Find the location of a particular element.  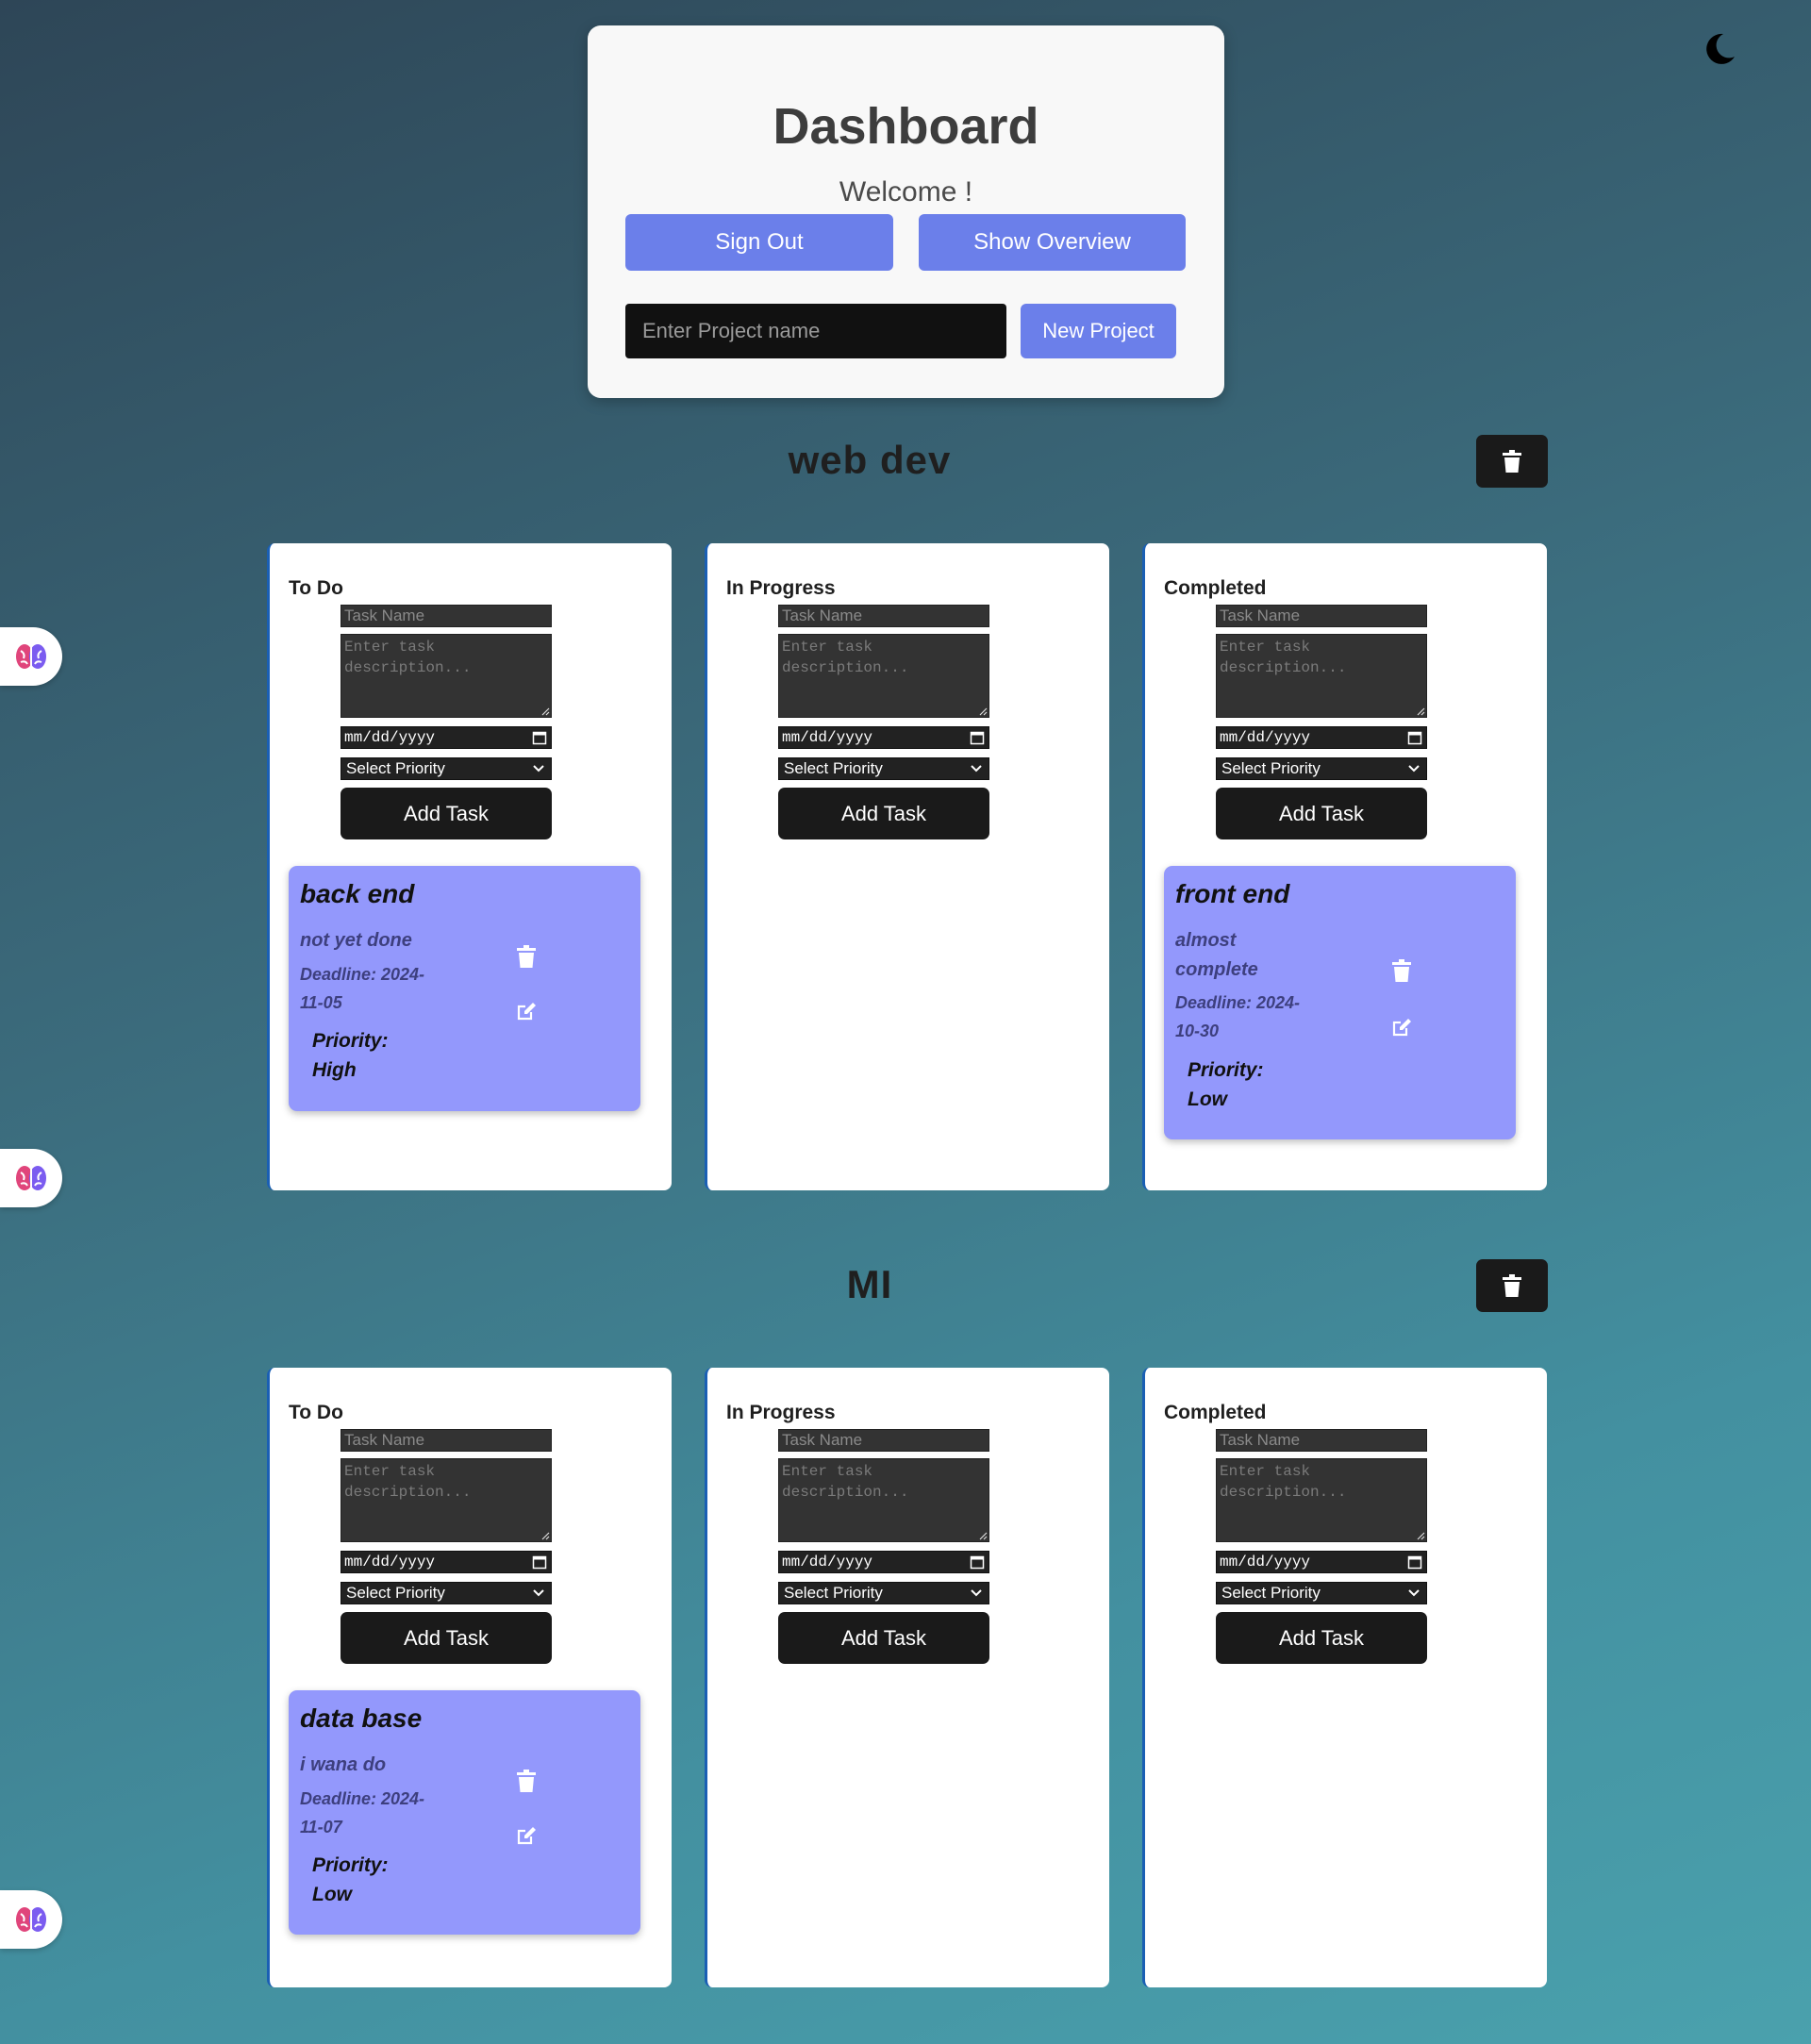

sign-out-button: Sign Out is located at coordinates (759, 243).